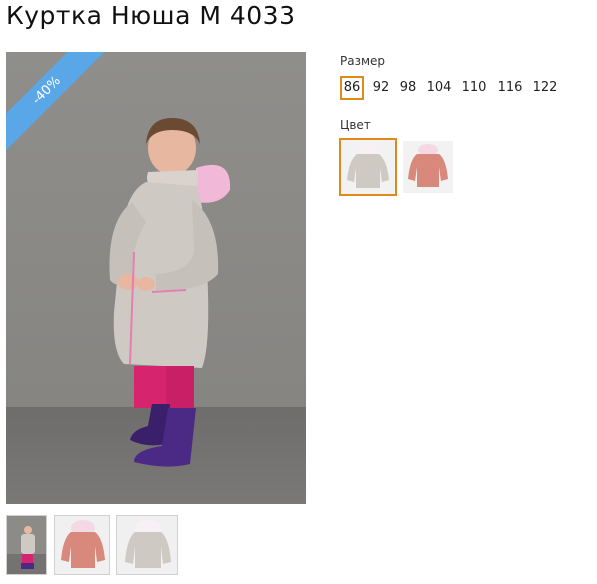  I want to click on size-label: Размер, so click(363, 61).